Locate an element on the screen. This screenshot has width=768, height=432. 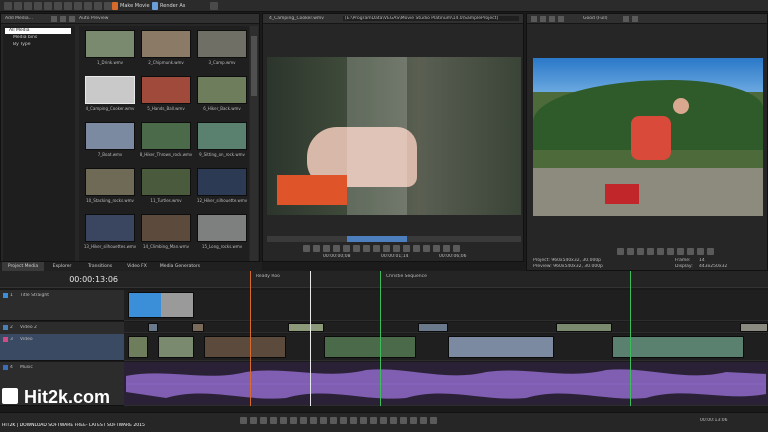
media-thumbnail-item: 14_Climbing_Man.wmv is located at coordinates (166, 234).